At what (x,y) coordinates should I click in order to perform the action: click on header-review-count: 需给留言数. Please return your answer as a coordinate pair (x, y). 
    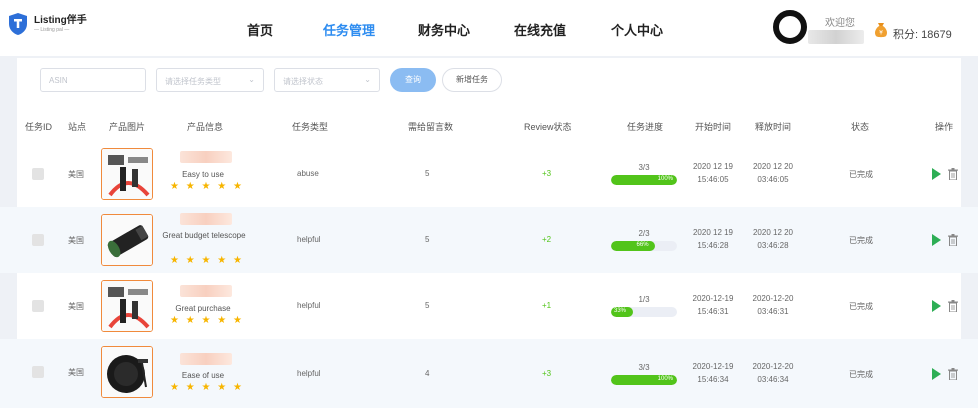
    Looking at the image, I should click on (431, 127).